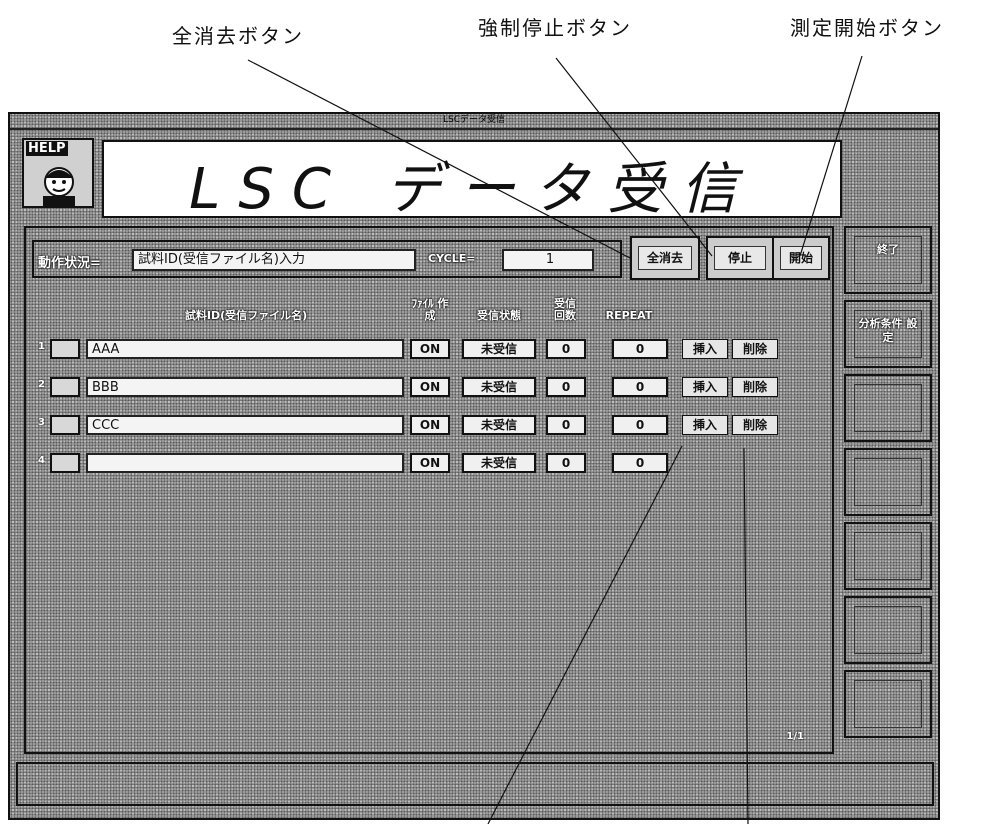 The height and width of the screenshot is (824, 990). I want to click on force-stop-button-label: 停止, so click(740, 258).